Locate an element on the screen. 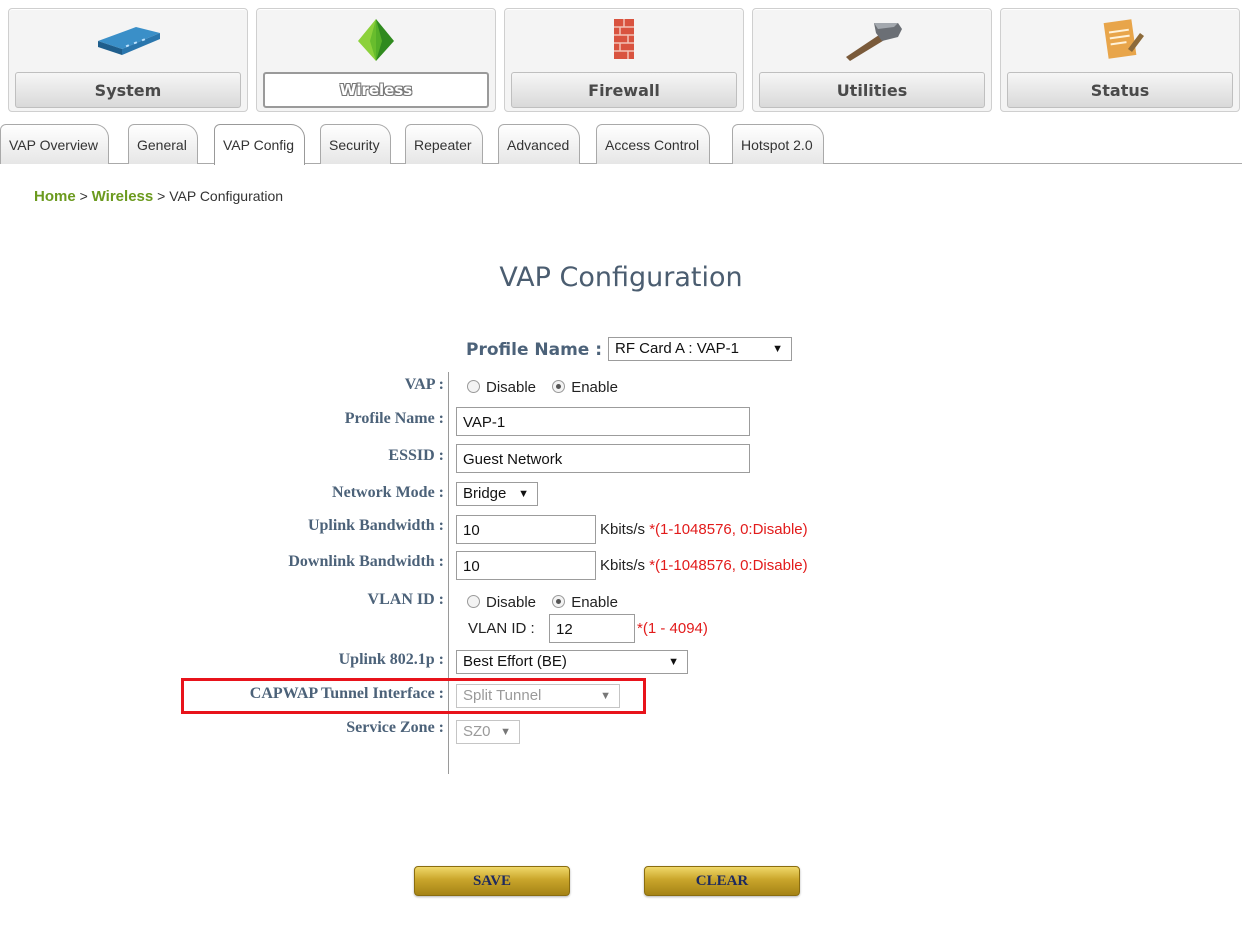 The height and width of the screenshot is (937, 1242). downlink-bandwidth-input: 10 is located at coordinates (526, 565).